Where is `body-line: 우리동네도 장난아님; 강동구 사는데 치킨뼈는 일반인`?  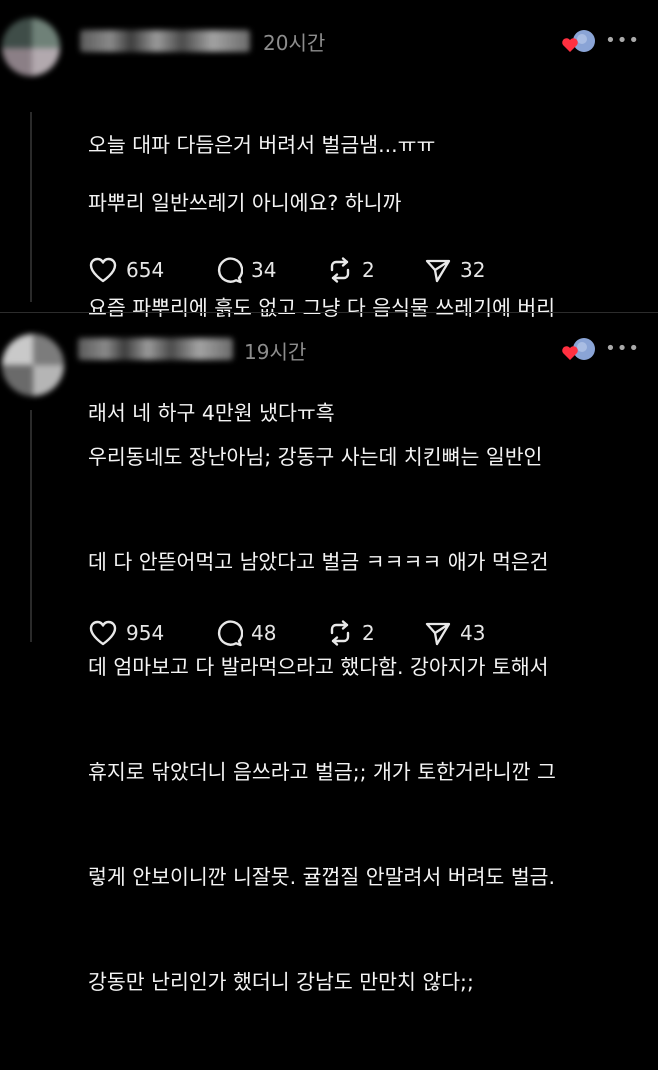
body-line: 우리동네도 장난아님; 강동구 사는데 치킨뼈는 일반인 is located at coordinates (315, 457).